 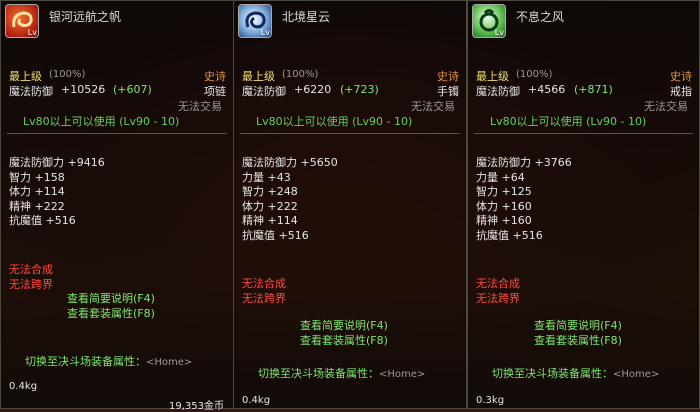 I want to click on green-swirl-icon: Lv, so click(x=489, y=21).